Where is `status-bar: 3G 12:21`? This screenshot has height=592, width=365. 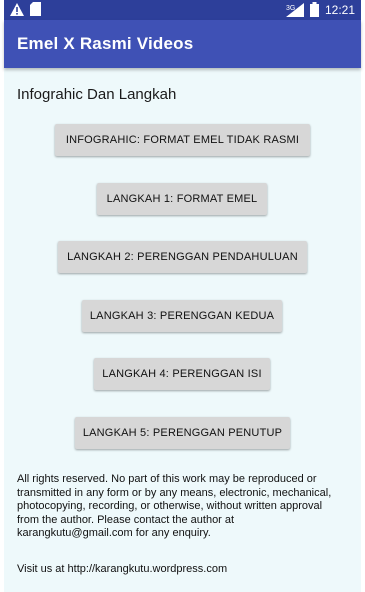
status-bar: 3G 12:21 is located at coordinates (182, 10).